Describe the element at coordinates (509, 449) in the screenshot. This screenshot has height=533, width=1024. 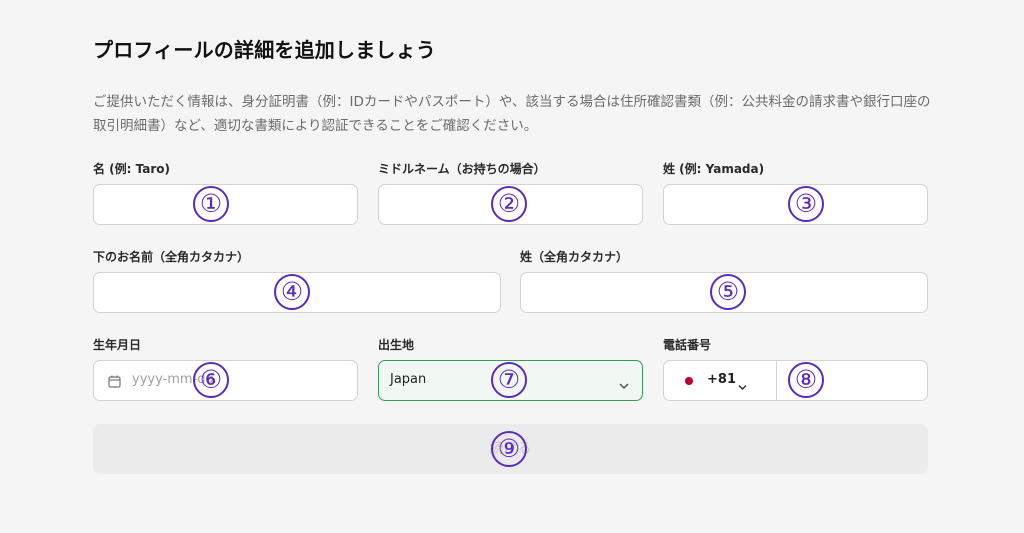
I see `annotation-badge-9: ⑨` at that location.